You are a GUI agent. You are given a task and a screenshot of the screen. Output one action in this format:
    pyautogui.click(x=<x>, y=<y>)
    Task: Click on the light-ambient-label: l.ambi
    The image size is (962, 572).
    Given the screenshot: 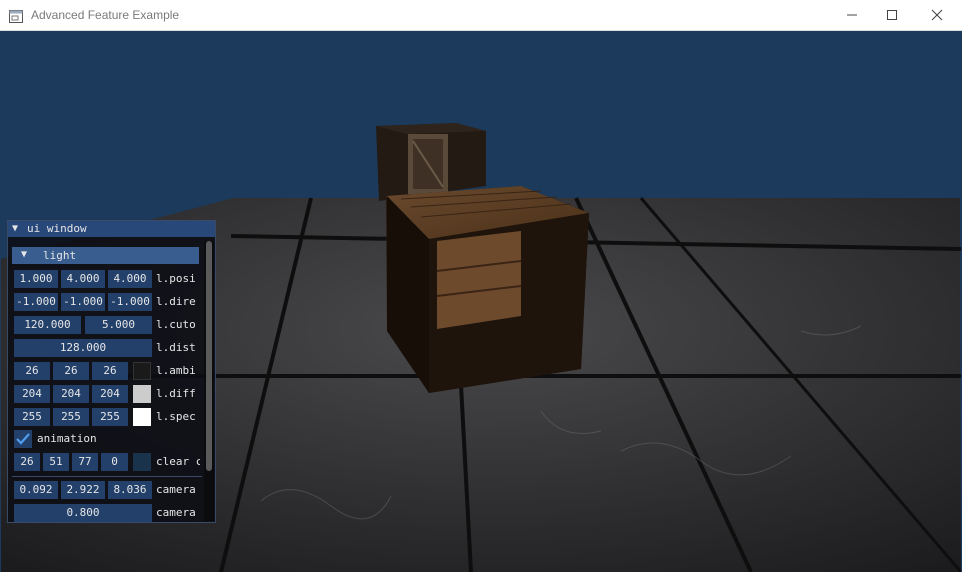 What is the action you would take?
    pyautogui.click(x=176, y=370)
    